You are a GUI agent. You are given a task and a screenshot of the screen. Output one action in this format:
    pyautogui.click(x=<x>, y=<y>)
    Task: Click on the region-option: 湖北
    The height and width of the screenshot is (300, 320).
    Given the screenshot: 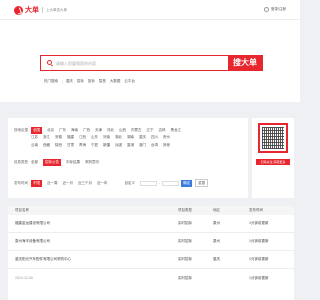 What is the action you would take?
    pyautogui.click(x=118, y=137)
    